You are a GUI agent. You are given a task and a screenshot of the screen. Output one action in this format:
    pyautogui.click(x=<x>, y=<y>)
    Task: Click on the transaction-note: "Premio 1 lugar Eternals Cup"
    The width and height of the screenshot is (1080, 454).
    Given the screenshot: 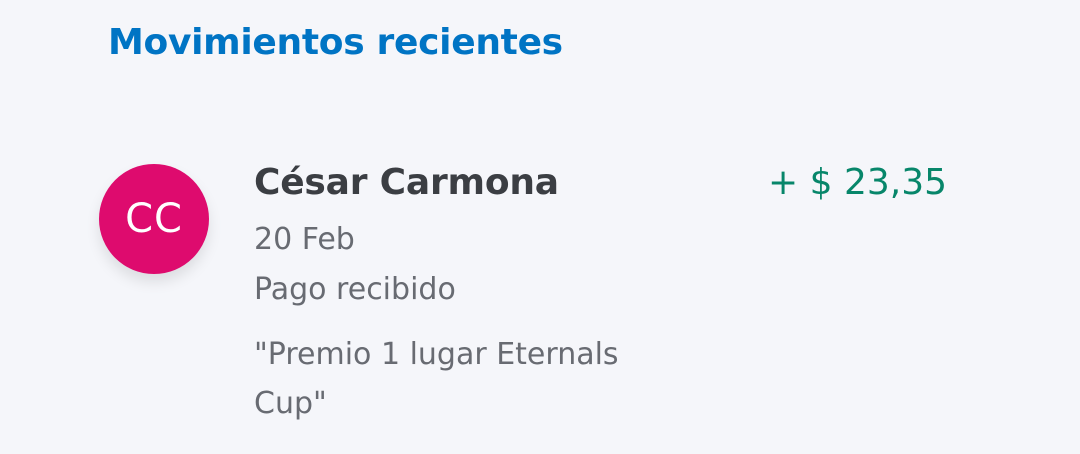 What is the action you would take?
    pyautogui.click(x=436, y=379)
    